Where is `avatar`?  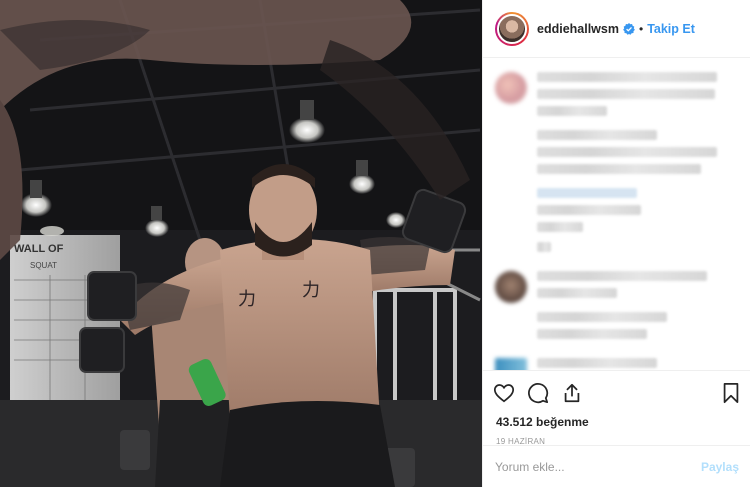 avatar is located at coordinates (512, 28).